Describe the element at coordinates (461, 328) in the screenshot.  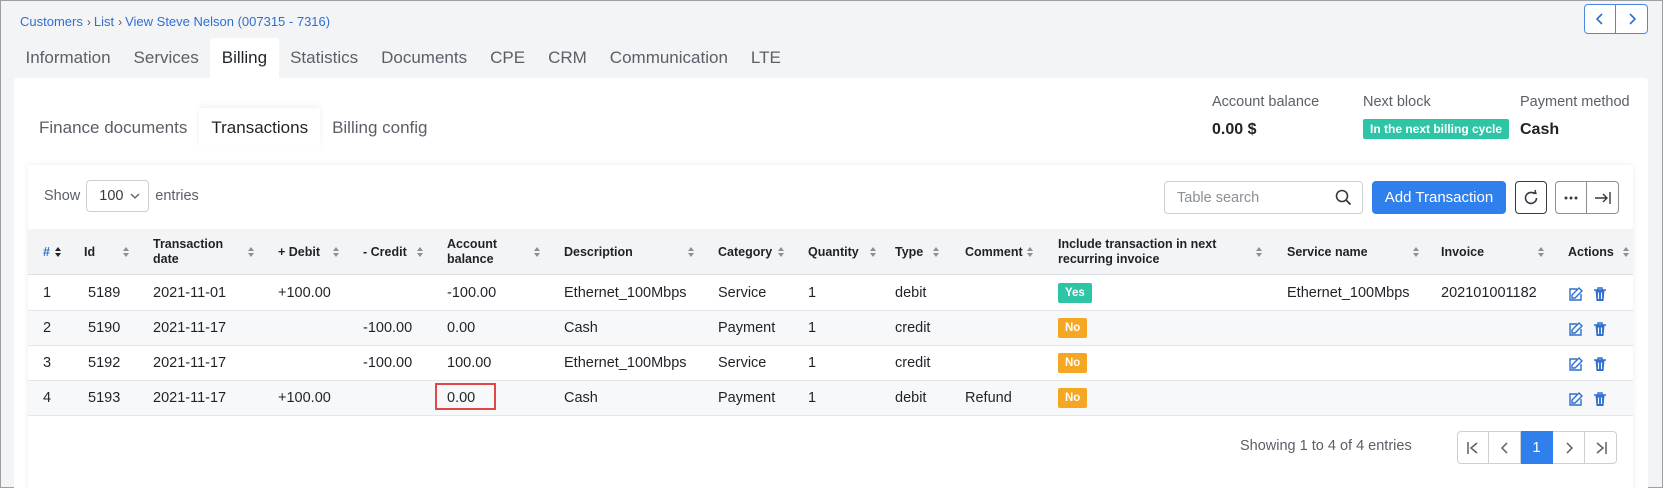
I see `cell-balance: 0.00` at that location.